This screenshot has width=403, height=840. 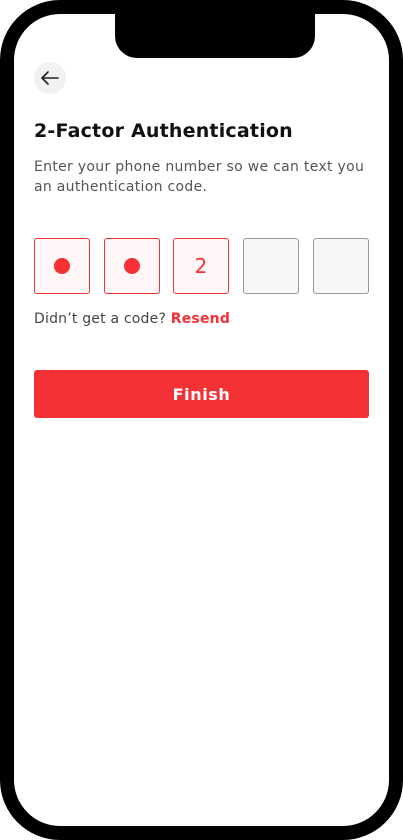 What do you see at coordinates (163, 131) in the screenshot?
I see `page-title: 2-Factor Authentication` at bounding box center [163, 131].